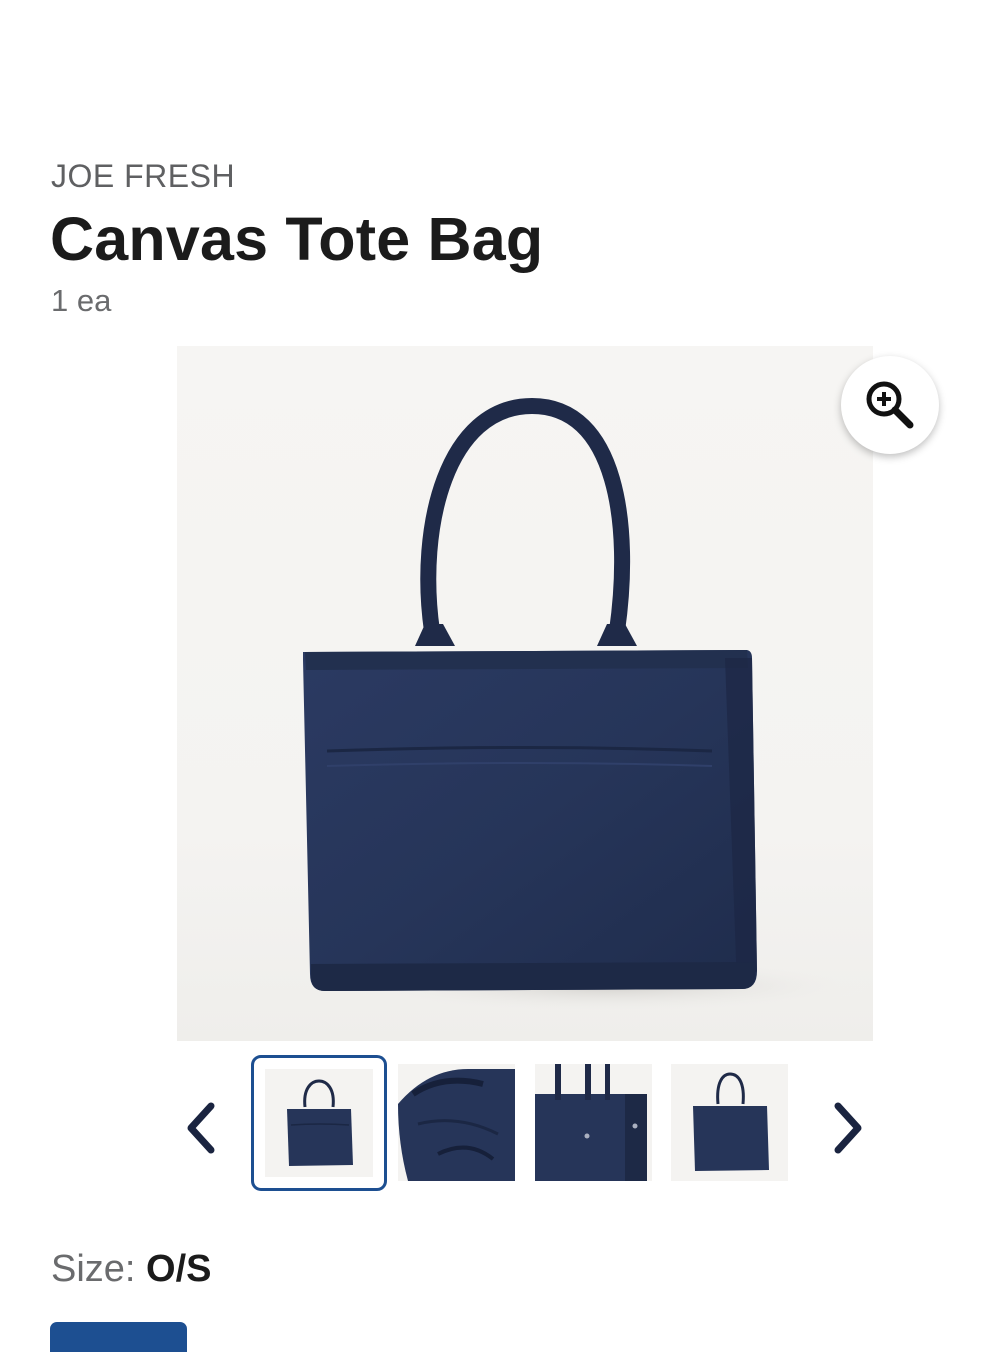 This screenshot has height=1352, width=1000. I want to click on chevron-left-icon, so click(201, 1128).